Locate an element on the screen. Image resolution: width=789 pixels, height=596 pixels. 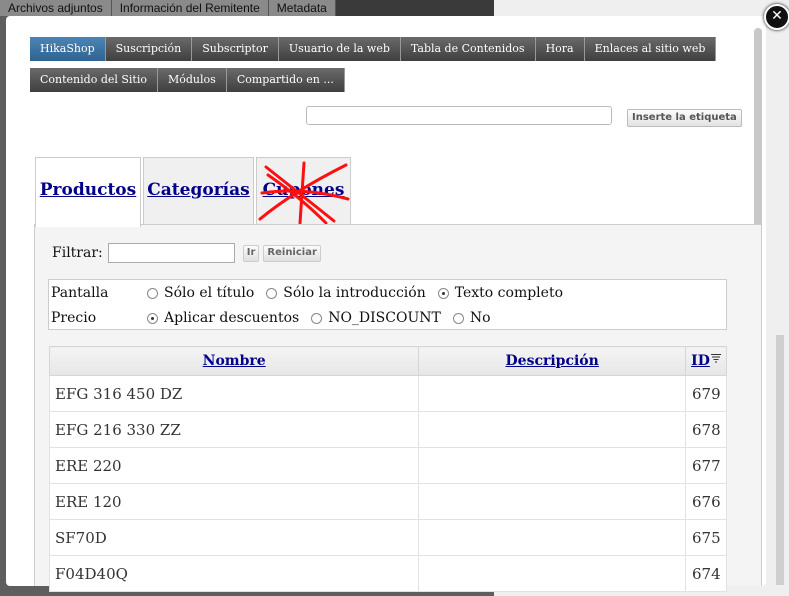
background-tab-attachments: Archivos adjuntos is located at coordinates (56, 8).